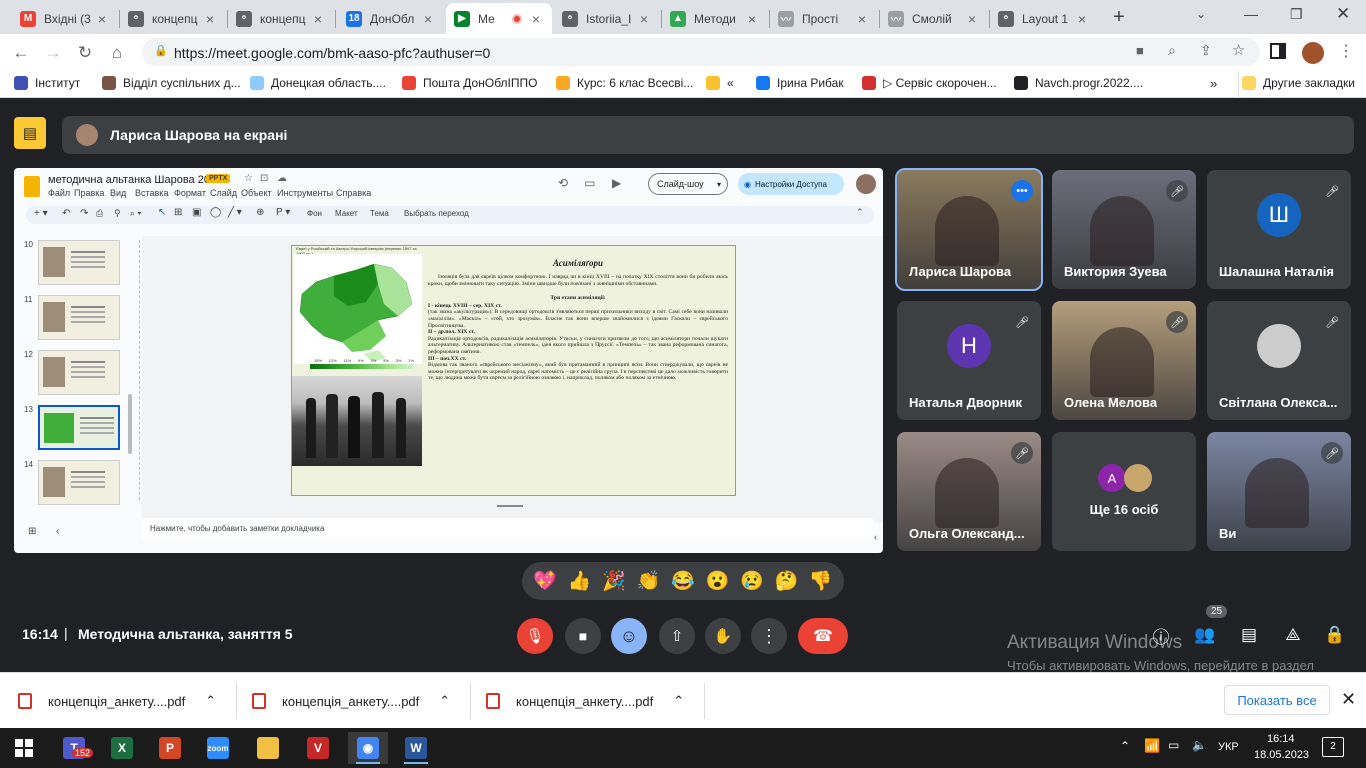 The height and width of the screenshot is (768, 1366). Describe the element at coordinates (715, 18) in the screenshot. I see `browser-tab: ▲ Методи ×` at that location.